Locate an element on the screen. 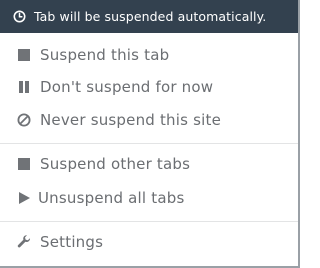 Image resolution: width=320 pixels, height=268 pixels. suspend-other-tabs-item: Suspend other tabs is located at coordinates (149, 164).